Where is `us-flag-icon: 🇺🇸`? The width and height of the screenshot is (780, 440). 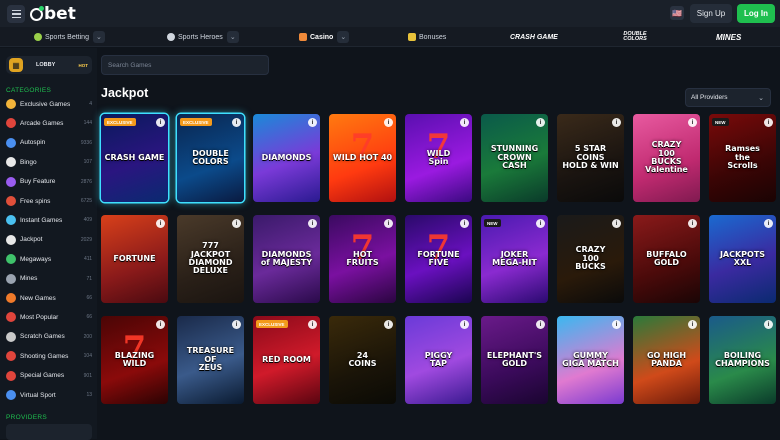
us-flag-icon: 🇺🇸 is located at coordinates (677, 13).